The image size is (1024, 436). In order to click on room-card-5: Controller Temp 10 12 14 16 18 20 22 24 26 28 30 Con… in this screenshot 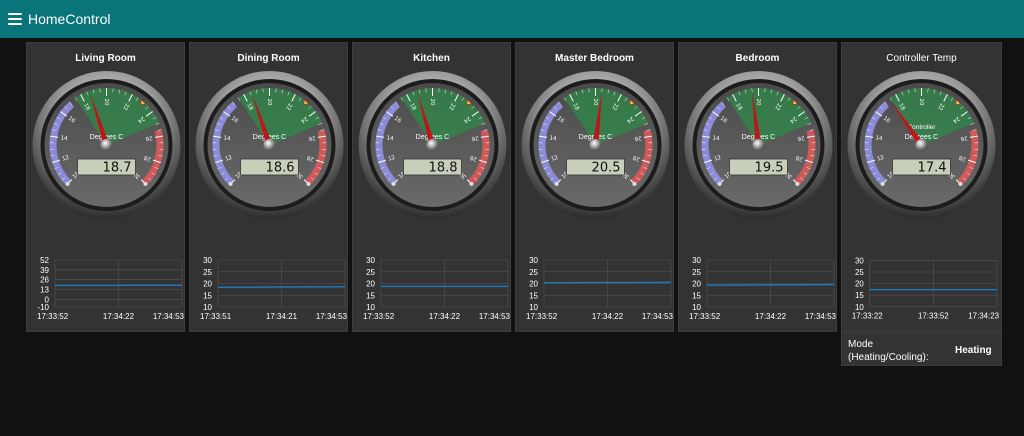, I will do `click(921, 187)`.